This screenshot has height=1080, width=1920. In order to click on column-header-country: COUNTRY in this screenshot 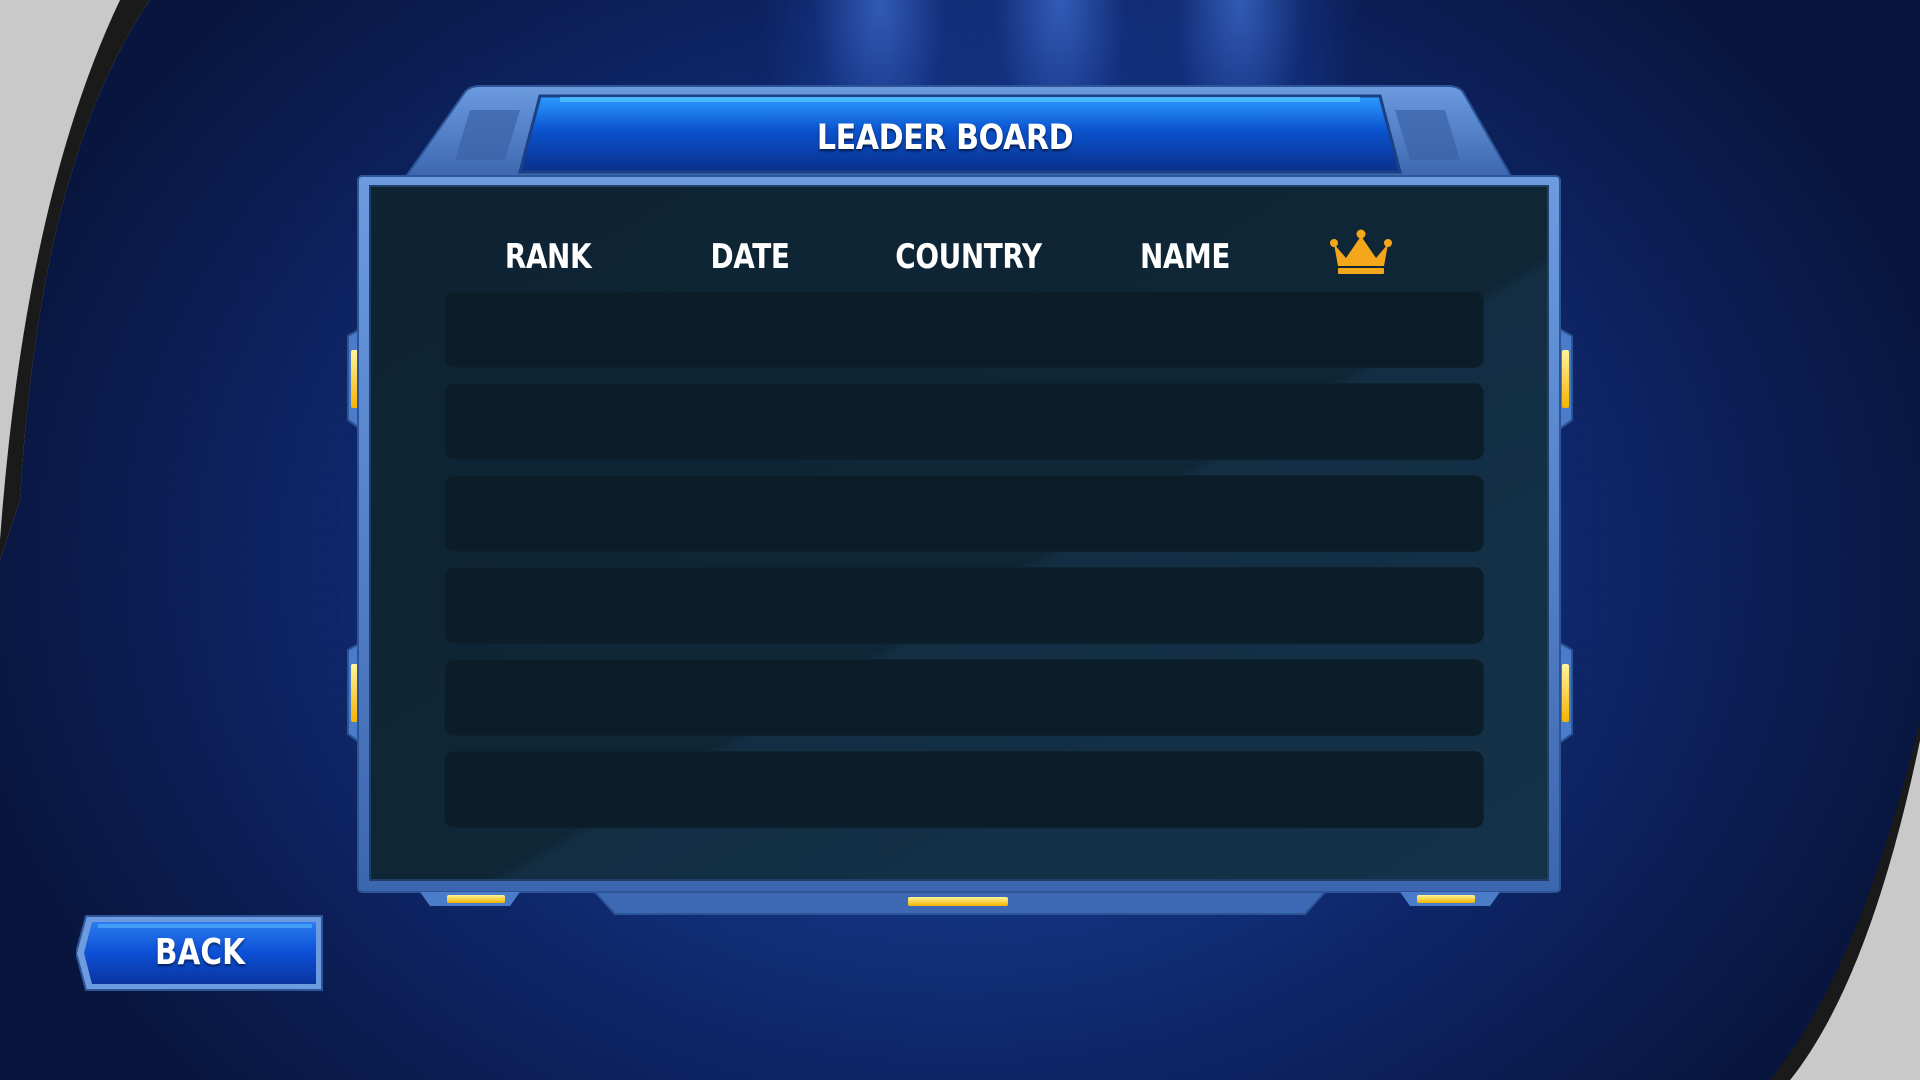, I will do `click(968, 257)`.